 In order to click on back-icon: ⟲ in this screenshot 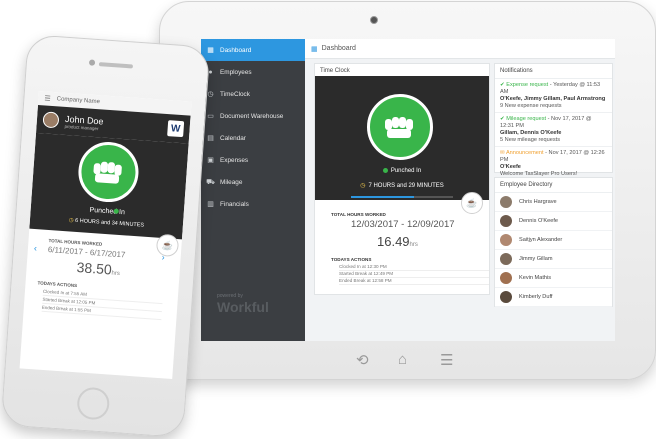, I will do `click(362, 360)`.